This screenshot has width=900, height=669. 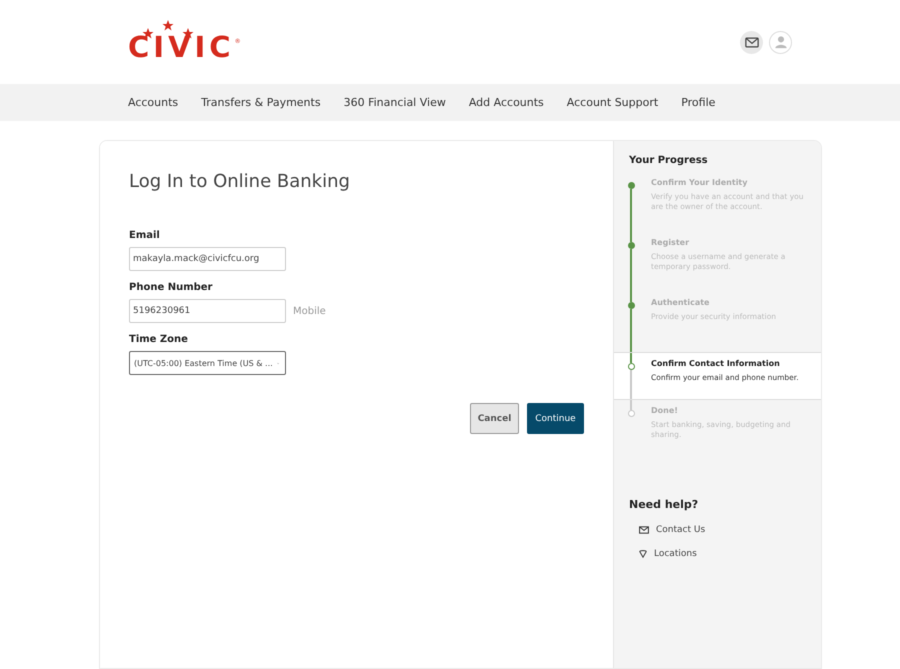 What do you see at coordinates (240, 181) in the screenshot?
I see `page-title: Log In to Online Banking` at bounding box center [240, 181].